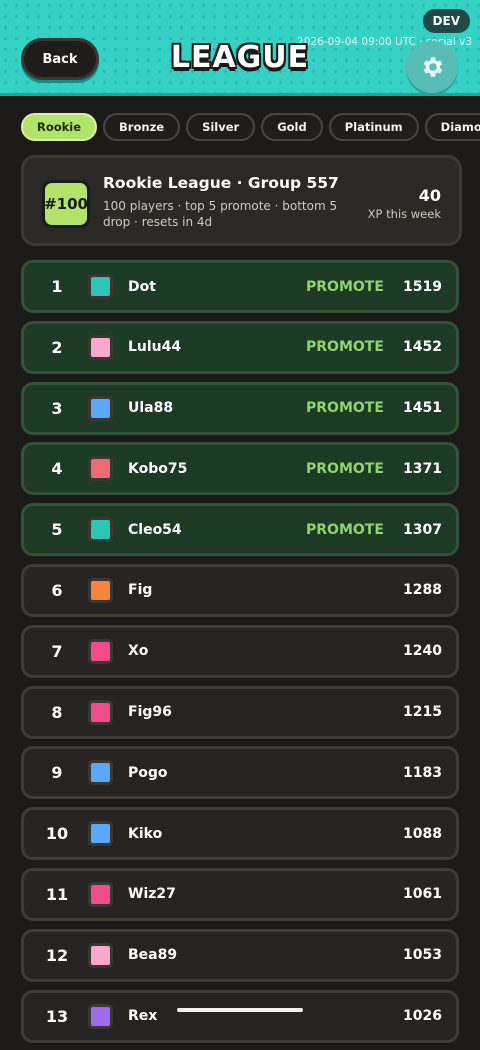  I want to click on player-xp: 1053, so click(422, 955).